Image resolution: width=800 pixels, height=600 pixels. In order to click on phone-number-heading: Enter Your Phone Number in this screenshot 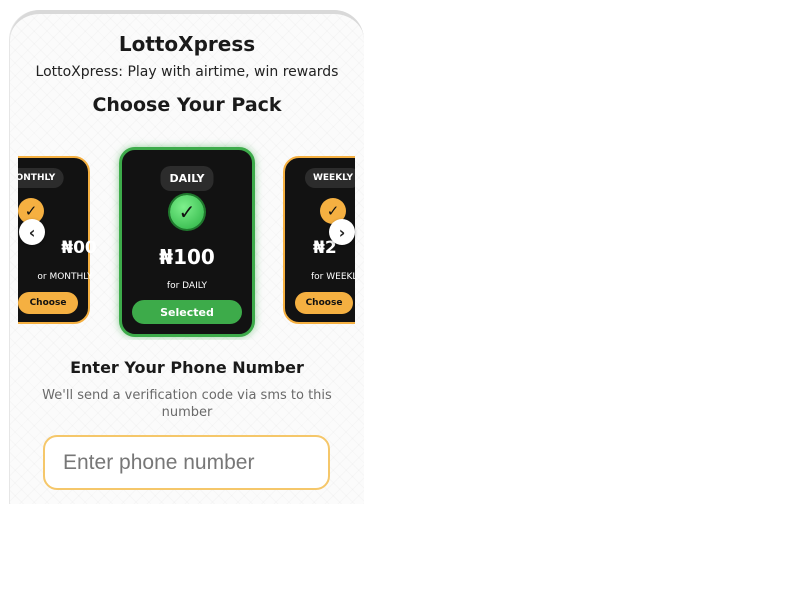, I will do `click(187, 367)`.